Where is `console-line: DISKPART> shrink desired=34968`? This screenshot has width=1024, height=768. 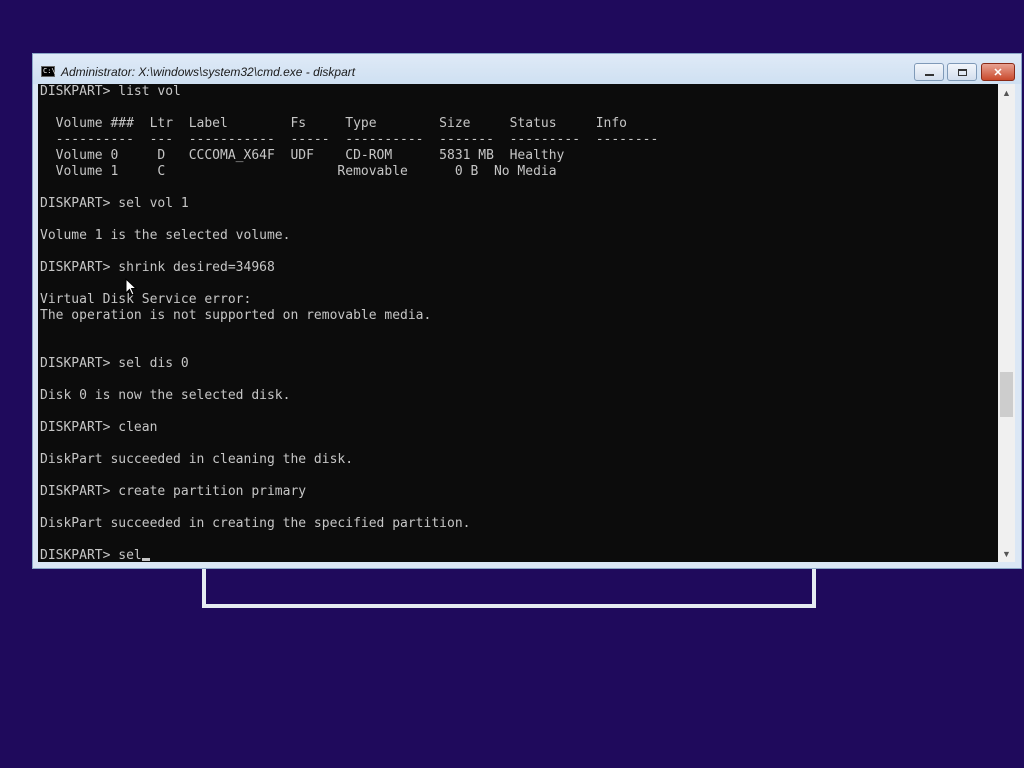
console-line: DISKPART> shrink desired=34968 is located at coordinates (157, 267).